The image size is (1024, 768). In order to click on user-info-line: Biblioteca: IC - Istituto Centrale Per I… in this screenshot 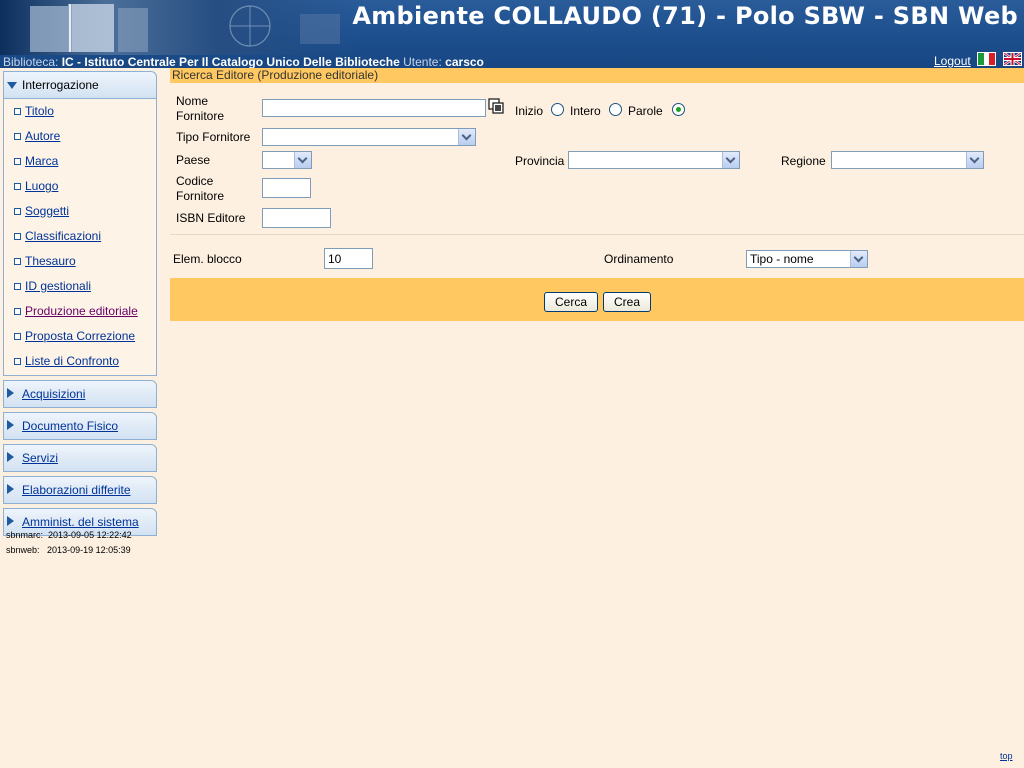, I will do `click(243, 61)`.